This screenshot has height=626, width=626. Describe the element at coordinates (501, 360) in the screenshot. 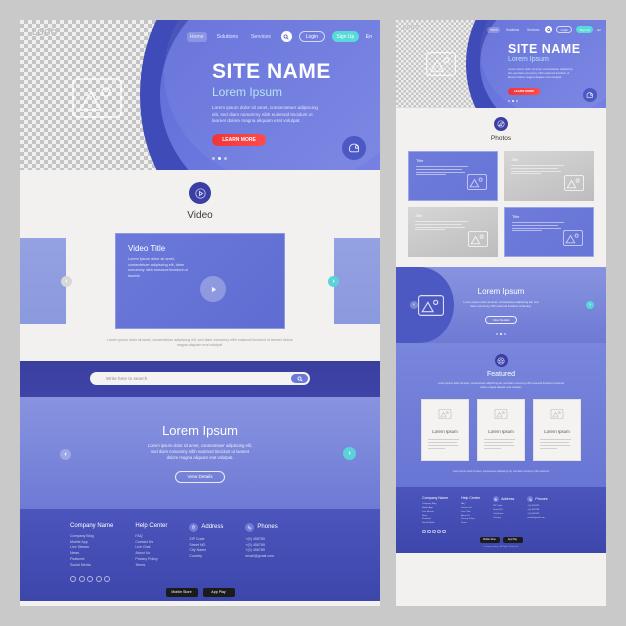

I see `star-icon` at that location.